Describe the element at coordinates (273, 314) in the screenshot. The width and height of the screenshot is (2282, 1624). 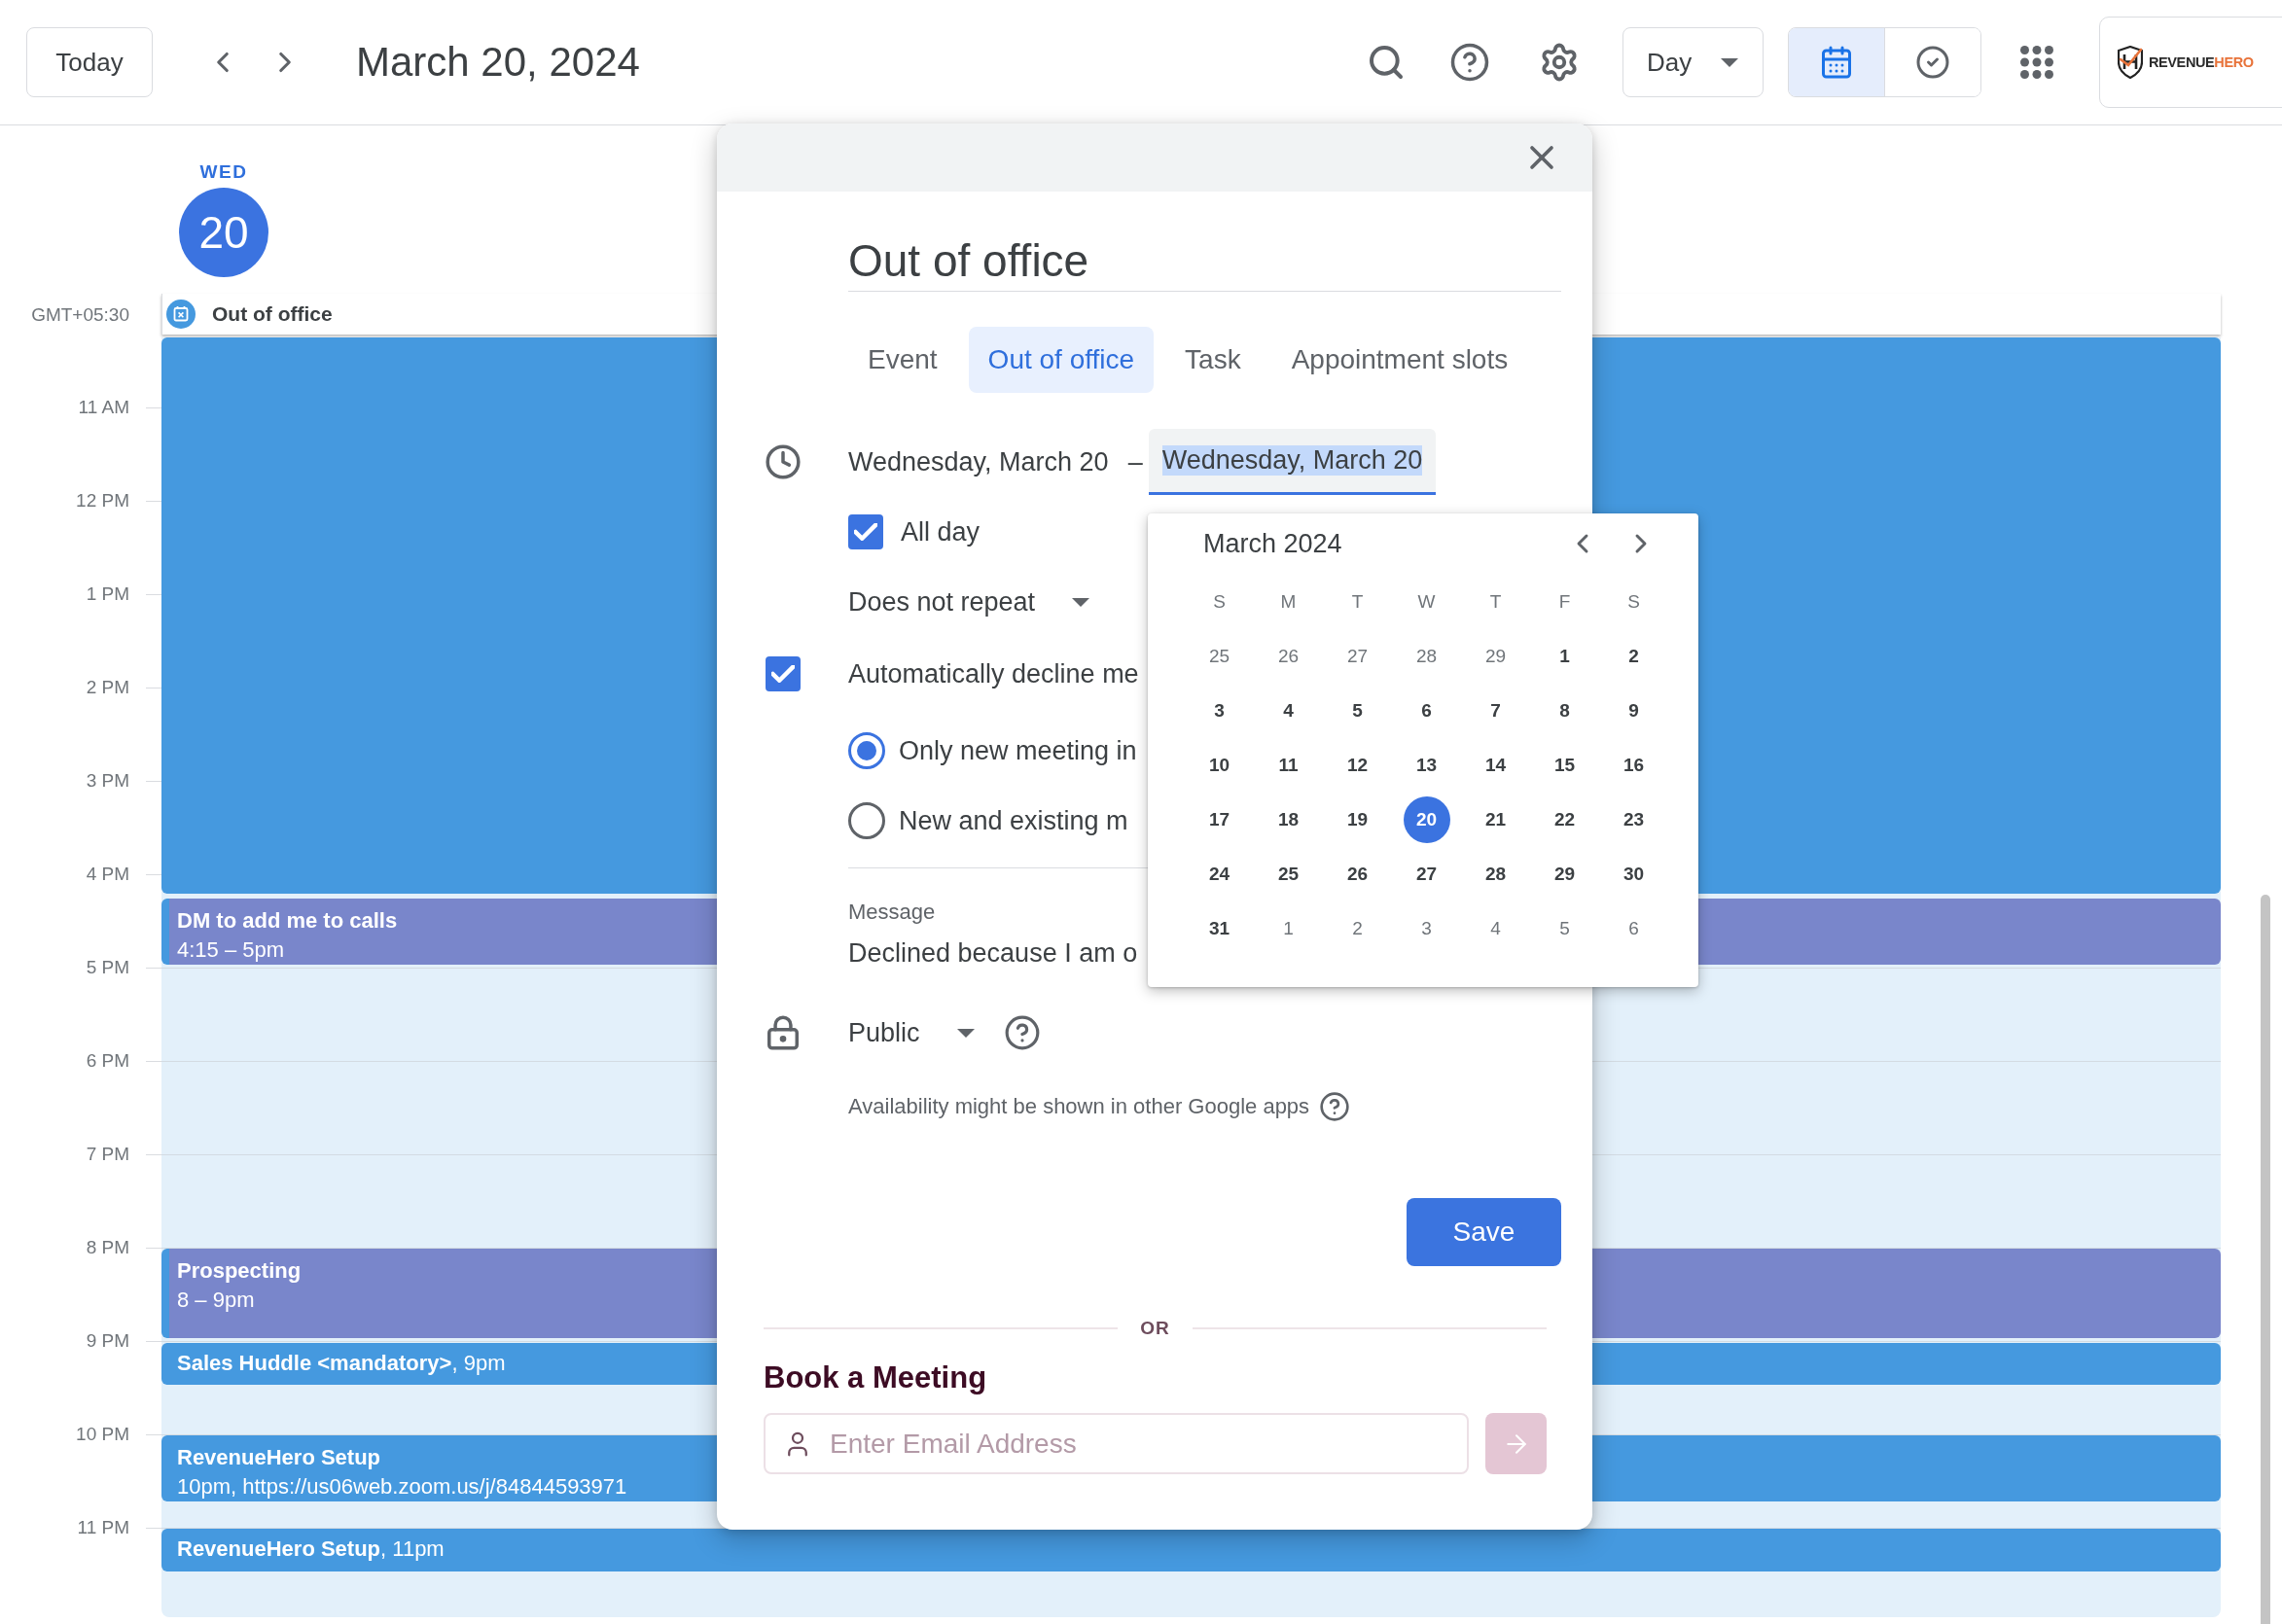
I see `all-day-event-title: Out of office` at that location.